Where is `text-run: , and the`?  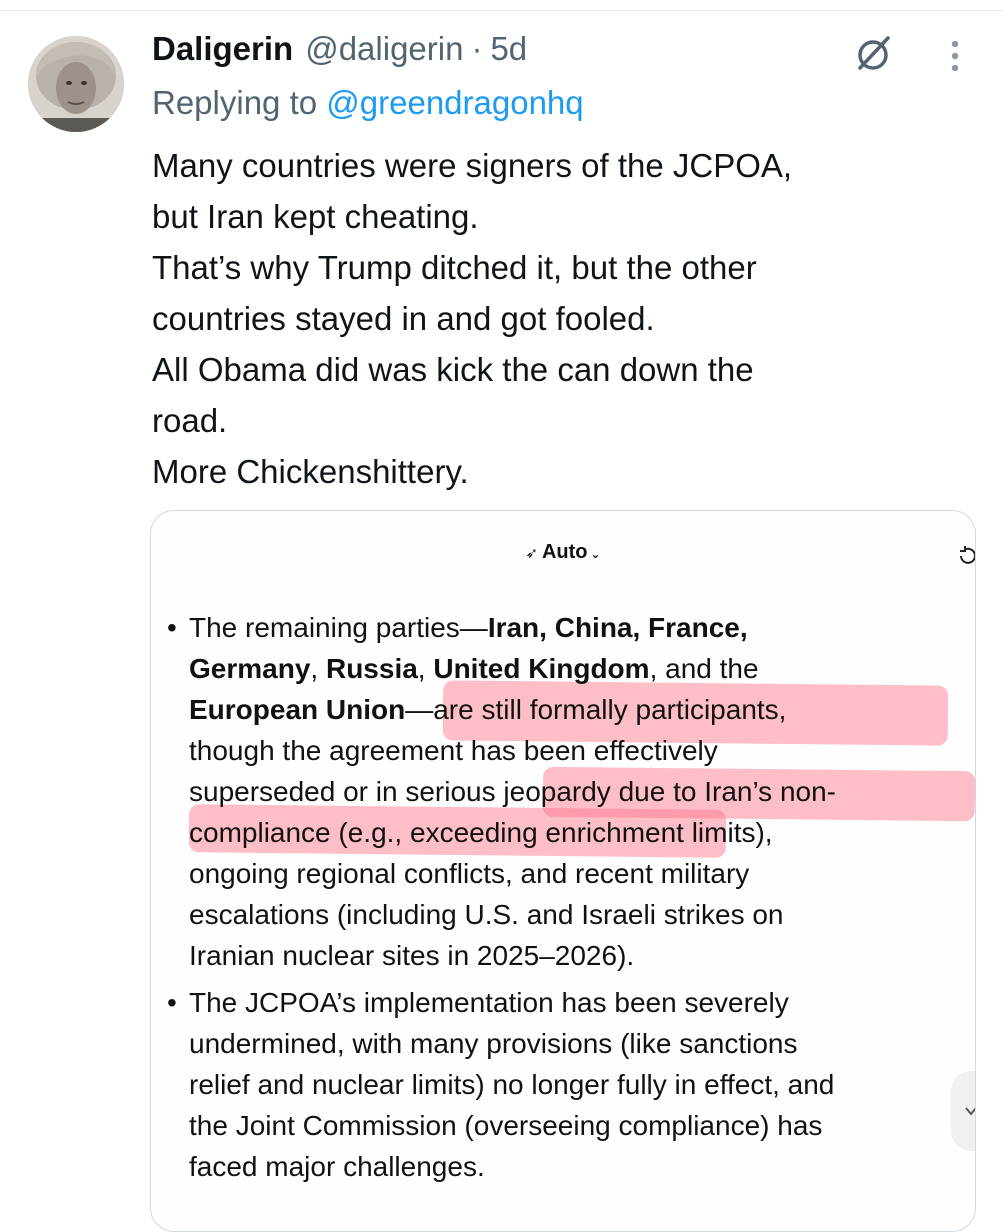 text-run: , and the is located at coordinates (704, 668).